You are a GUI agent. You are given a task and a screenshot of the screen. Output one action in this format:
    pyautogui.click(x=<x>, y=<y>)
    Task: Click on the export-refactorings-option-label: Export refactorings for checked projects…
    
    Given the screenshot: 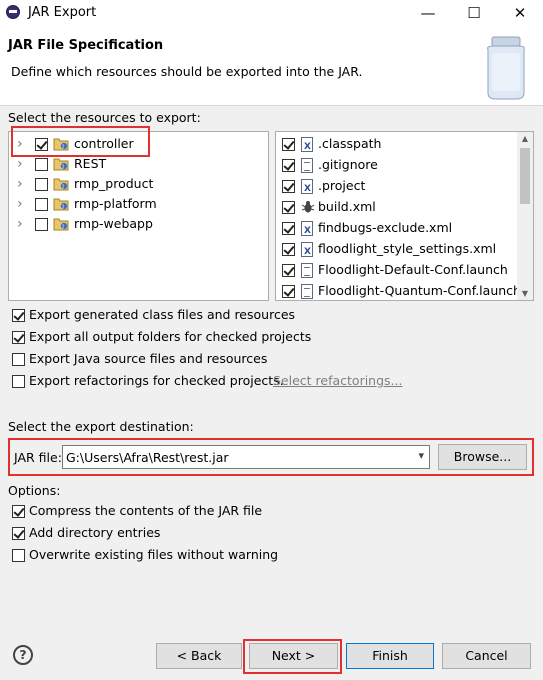 What is the action you would take?
    pyautogui.click(x=156, y=380)
    